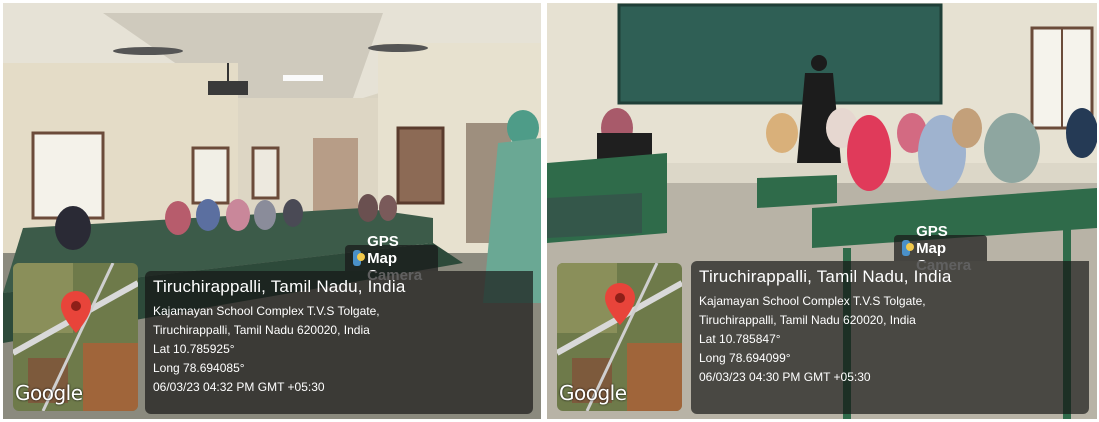 This screenshot has width=1099, height=422. Describe the element at coordinates (740, 339) in the screenshot. I see `latitude: Lat 10.785847°` at that location.